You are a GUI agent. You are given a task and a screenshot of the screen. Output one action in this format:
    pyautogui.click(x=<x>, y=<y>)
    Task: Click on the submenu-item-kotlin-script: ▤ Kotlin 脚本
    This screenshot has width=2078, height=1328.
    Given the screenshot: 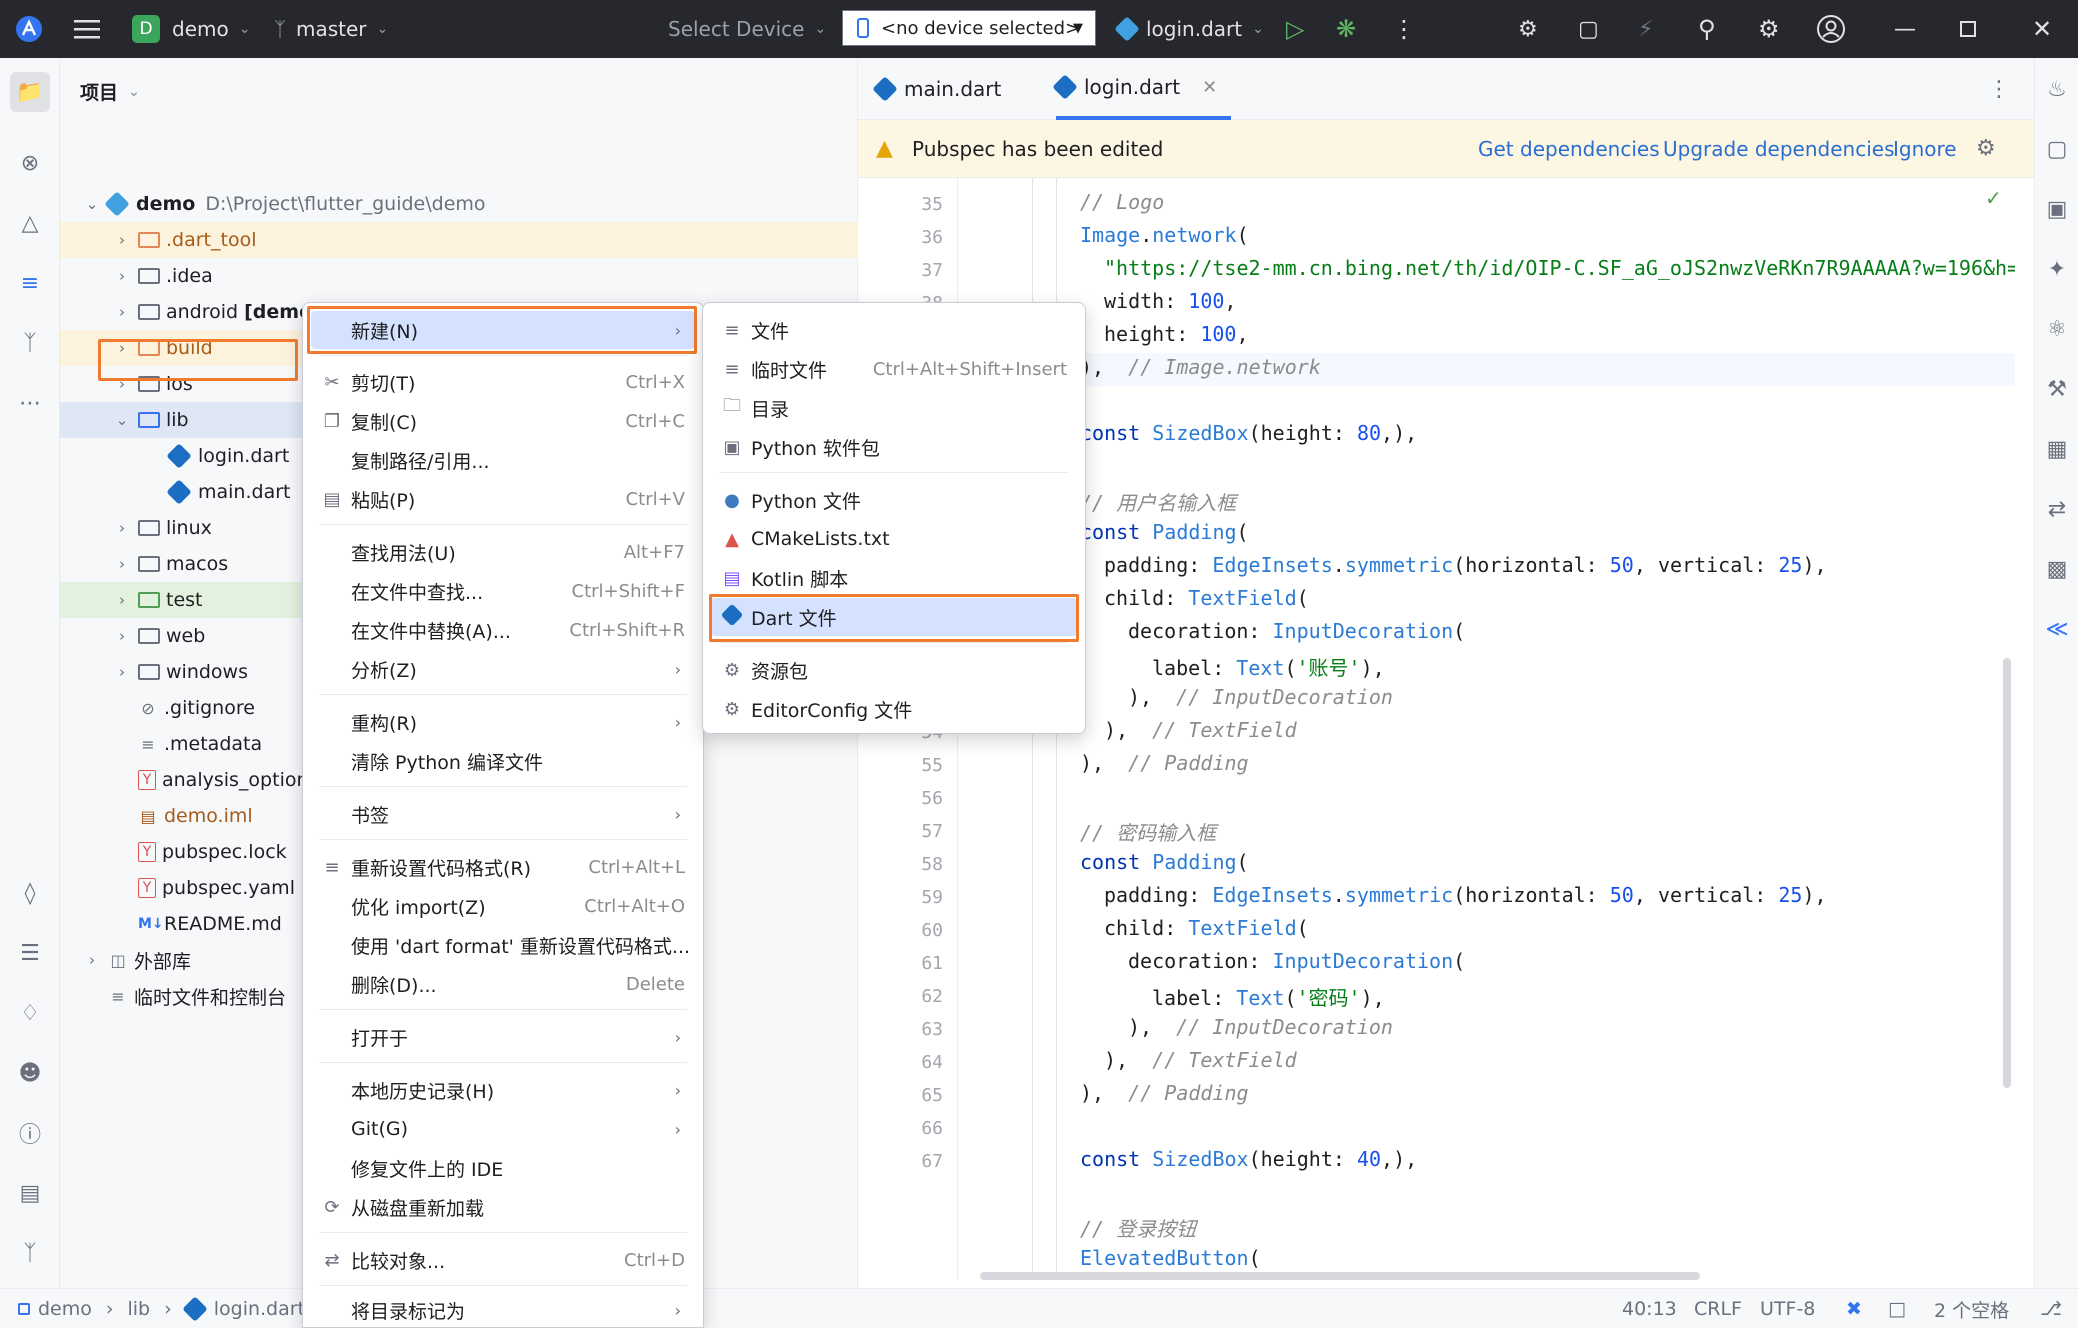 What is the action you would take?
    pyautogui.click(x=894, y=578)
    